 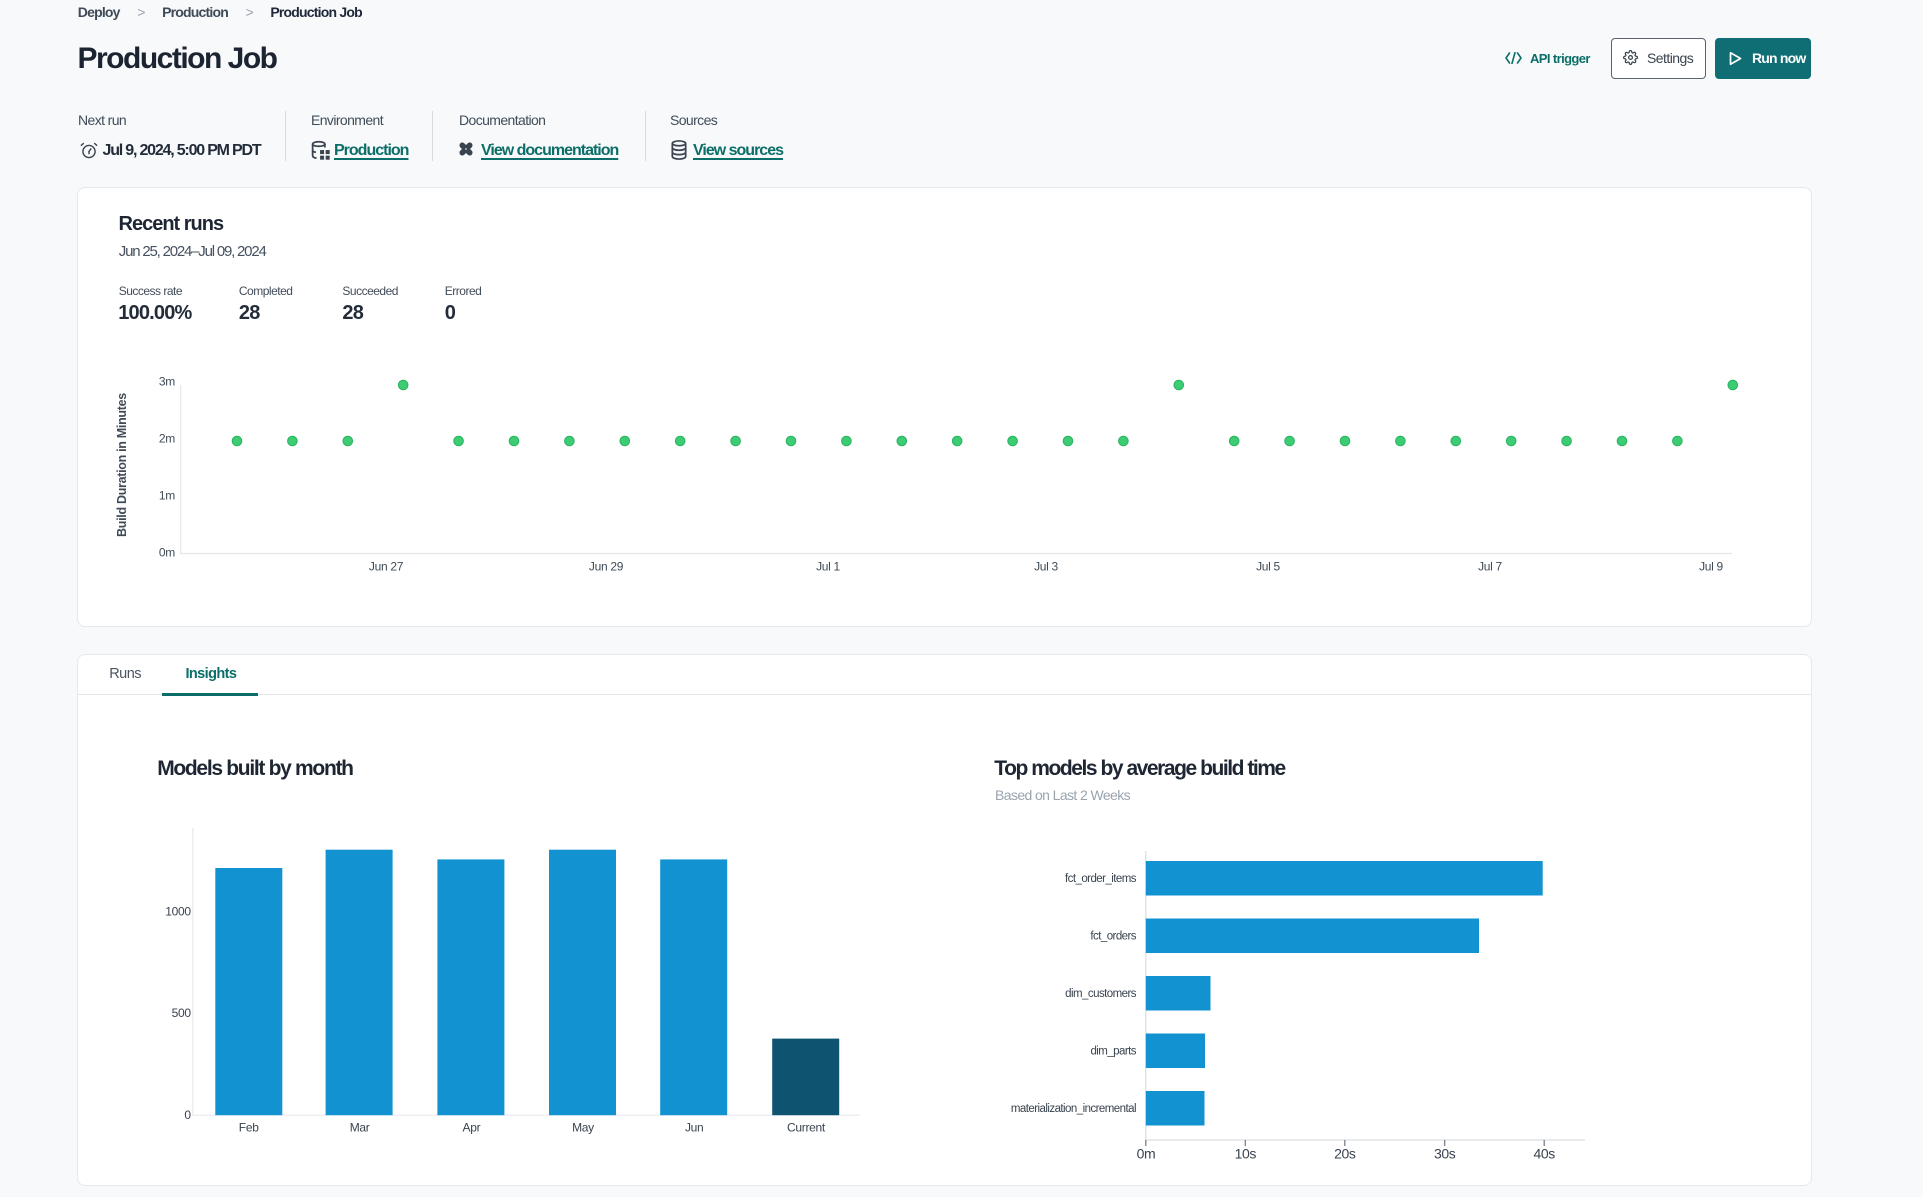 I want to click on svg-text: Jun 27, so click(x=386, y=567).